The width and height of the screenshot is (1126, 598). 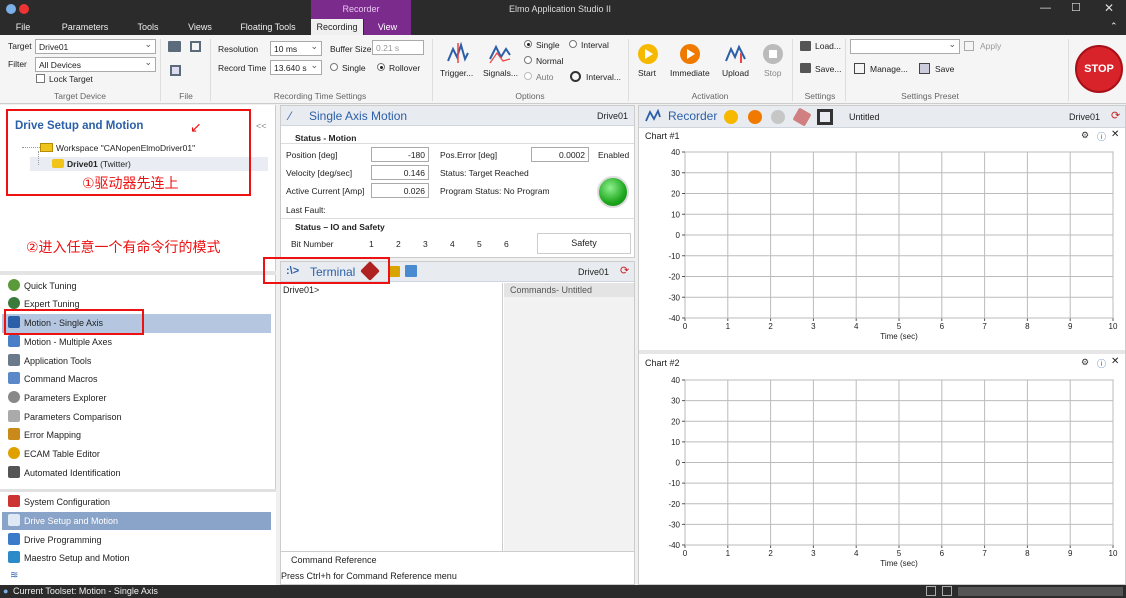 I want to click on status-box-icon, so click(x=931, y=591).